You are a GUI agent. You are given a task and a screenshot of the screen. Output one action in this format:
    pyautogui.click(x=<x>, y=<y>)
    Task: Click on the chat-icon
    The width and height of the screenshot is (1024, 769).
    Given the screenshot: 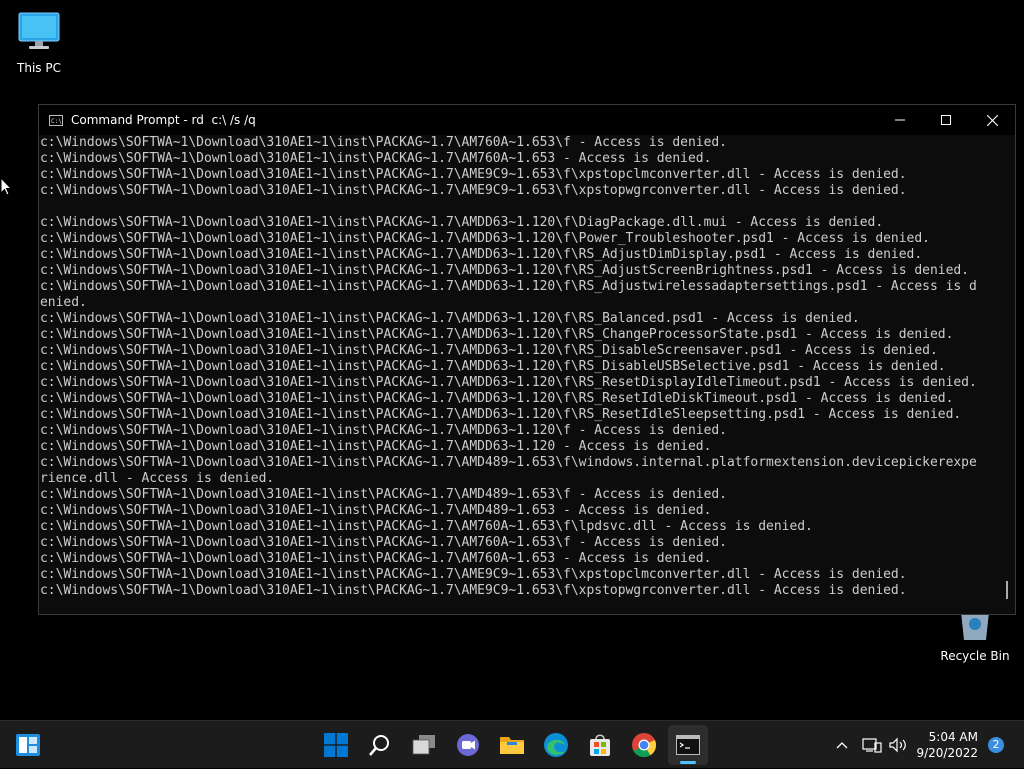 What is the action you would take?
    pyautogui.click(x=468, y=745)
    